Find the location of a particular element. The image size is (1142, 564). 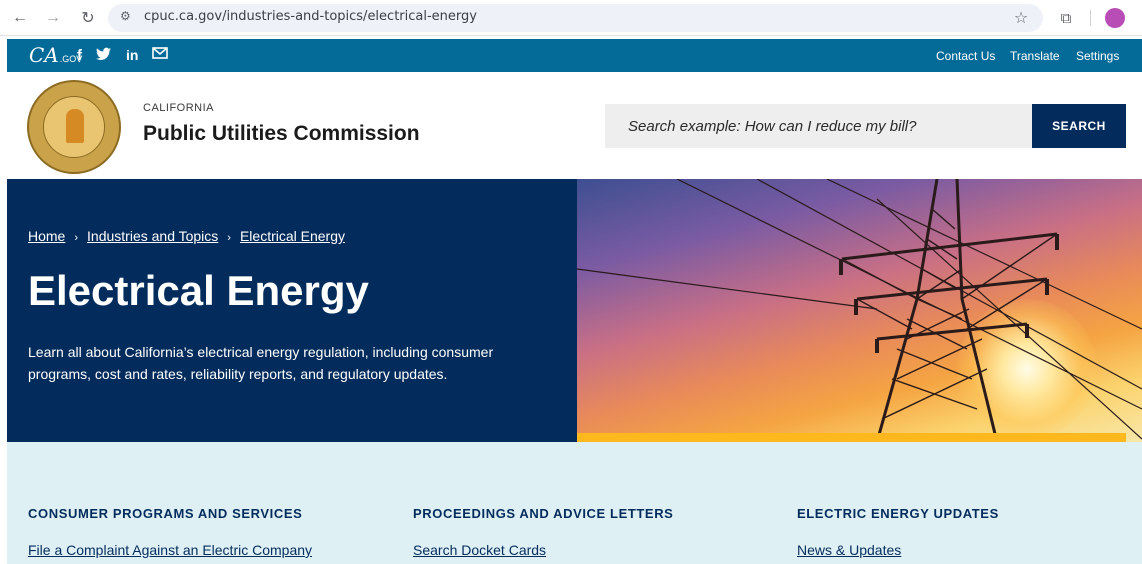

agency-state-label: CALIFORNIA is located at coordinates (179, 108).